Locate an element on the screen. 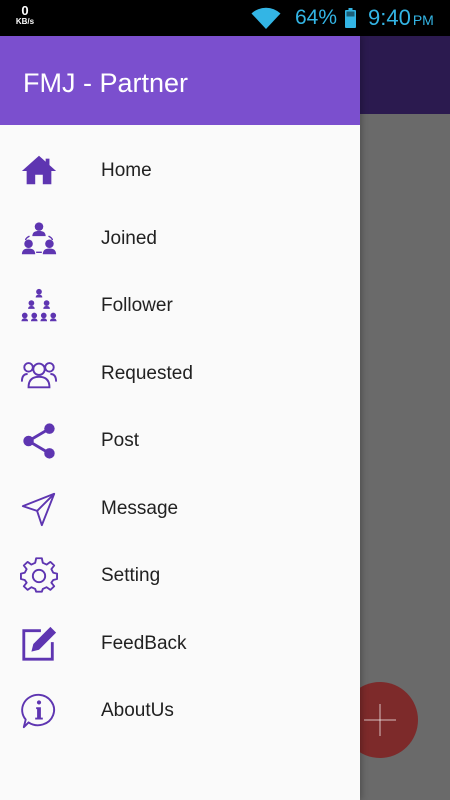  menu-item-requested: Requested is located at coordinates (180, 374).